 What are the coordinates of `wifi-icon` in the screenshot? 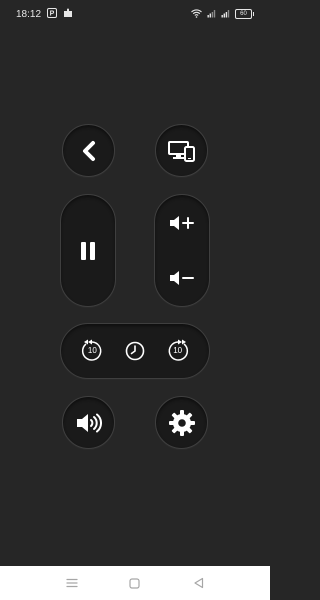 It's located at (196, 14).